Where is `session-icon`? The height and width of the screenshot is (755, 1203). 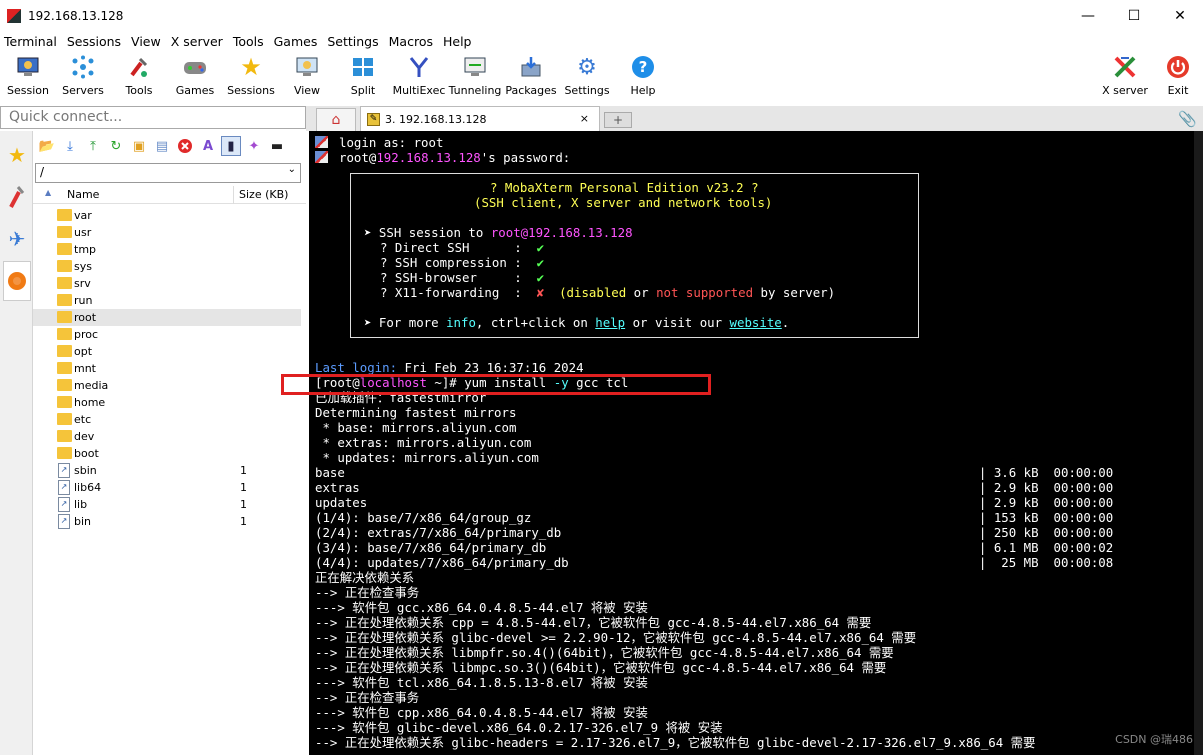
session-icon is located at coordinates (28, 67).